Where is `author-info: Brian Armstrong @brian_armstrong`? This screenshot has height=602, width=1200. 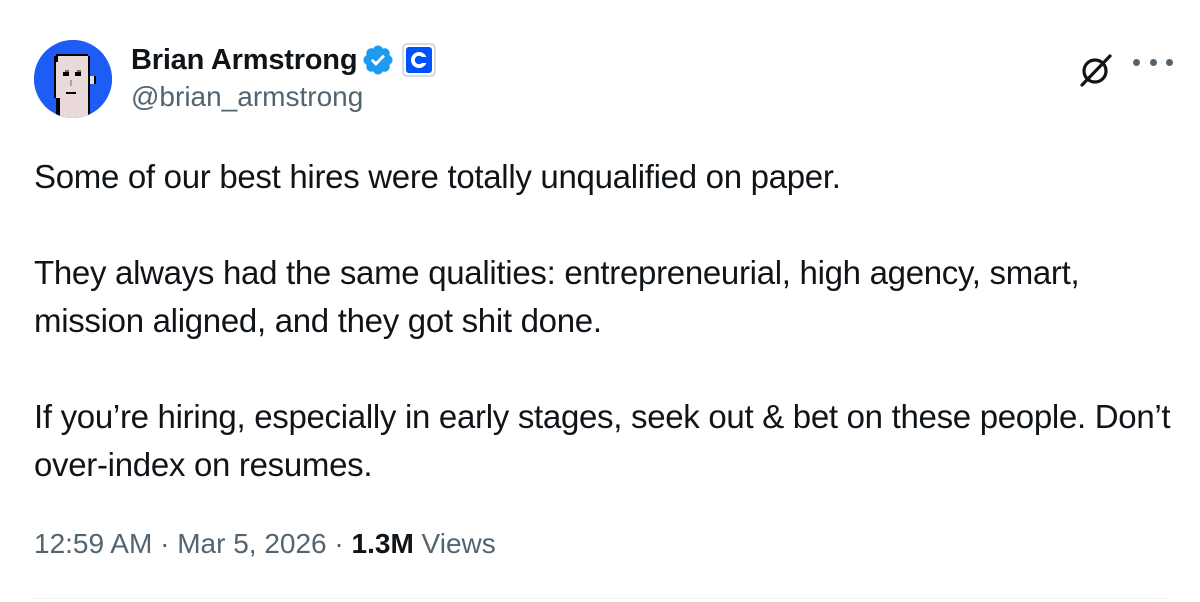
author-info: Brian Armstrong @brian_armstrong is located at coordinates (284, 78).